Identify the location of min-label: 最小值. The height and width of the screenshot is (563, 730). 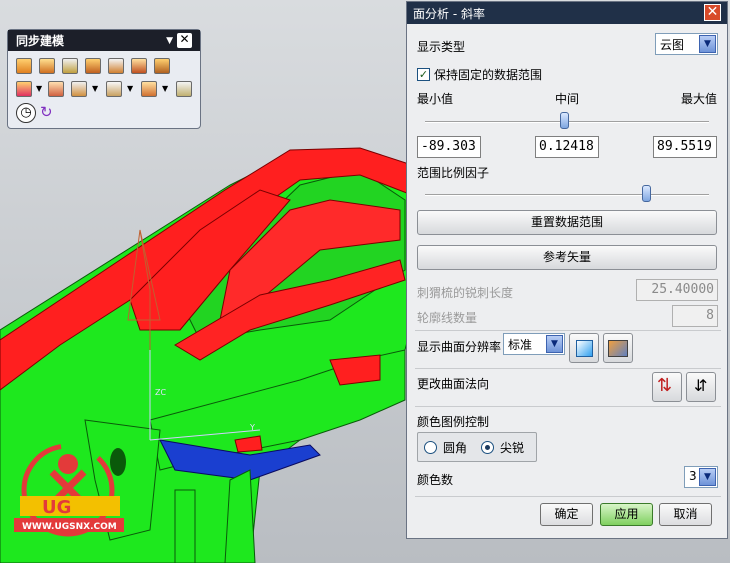
(435, 99).